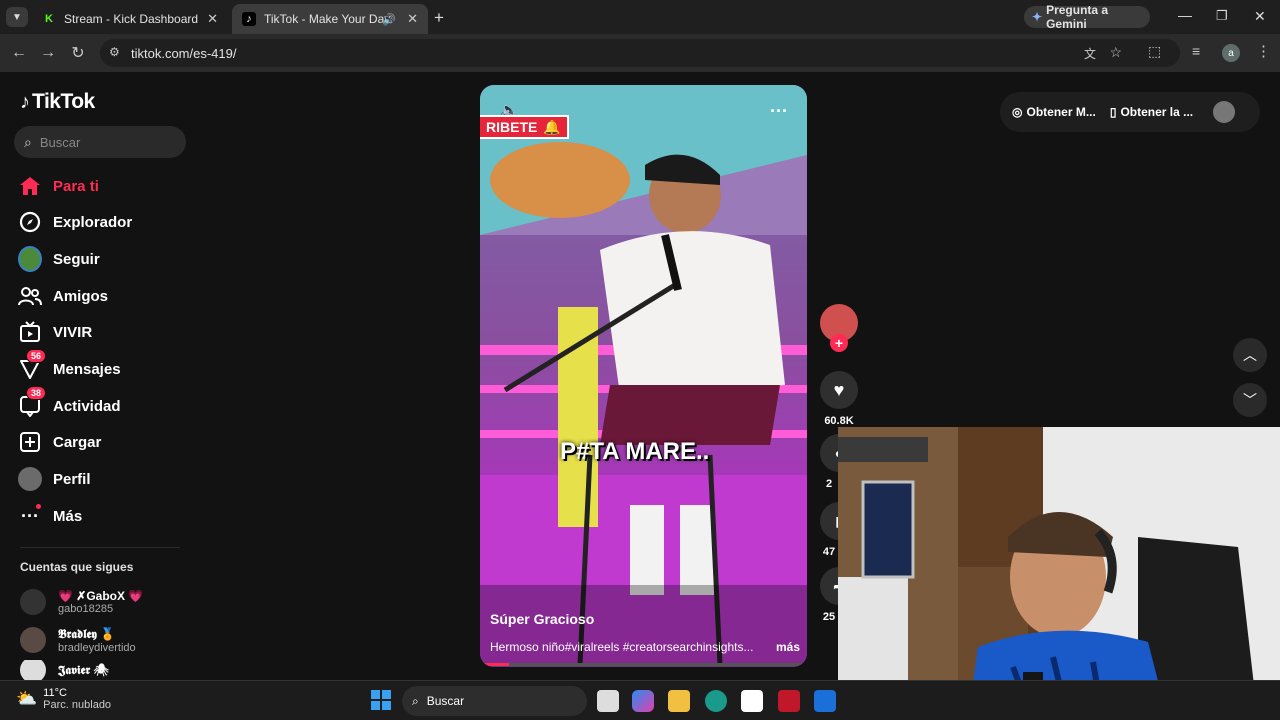  What do you see at coordinates (829, 595) in the screenshot?
I see `share-button: ➦ 25` at bounding box center [829, 595].